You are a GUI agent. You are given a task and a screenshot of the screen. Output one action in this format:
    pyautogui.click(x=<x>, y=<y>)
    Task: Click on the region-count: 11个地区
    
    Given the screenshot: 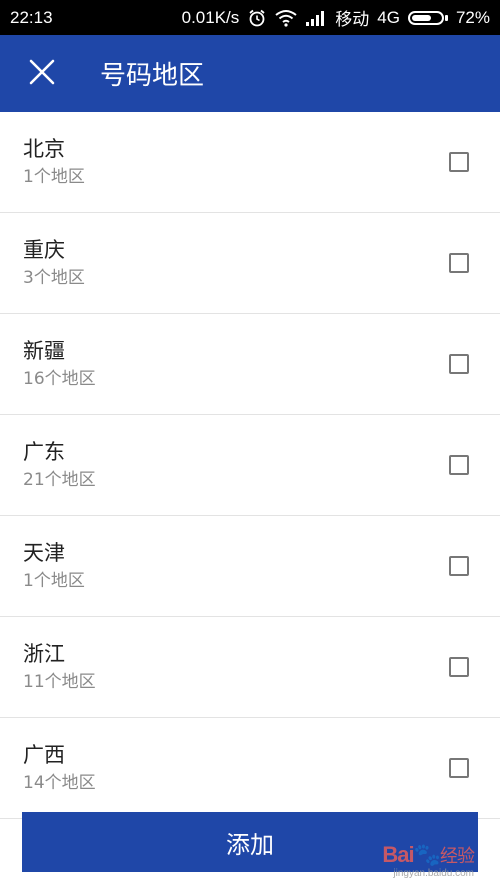 What is the action you would take?
    pyautogui.click(x=59, y=682)
    